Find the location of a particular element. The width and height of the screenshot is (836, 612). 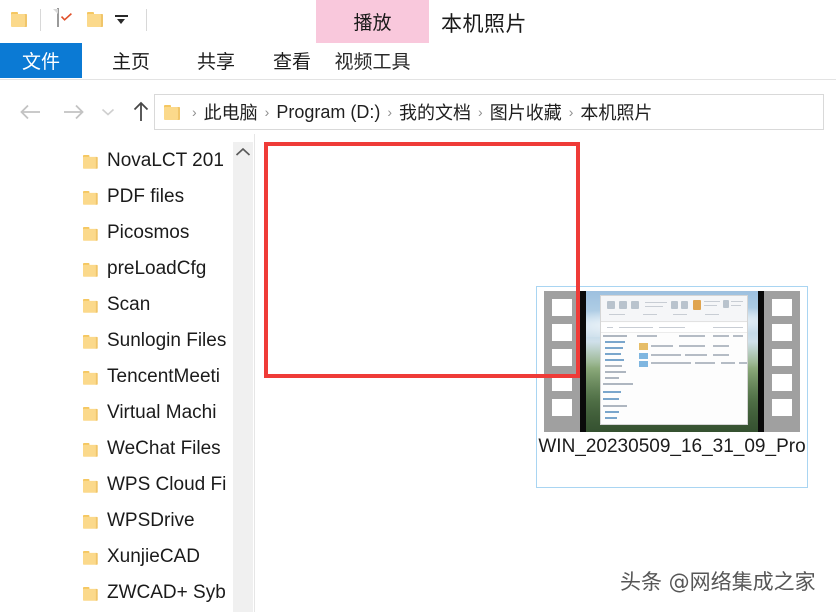

sidebar-item-label: Scan is located at coordinates (129, 304).